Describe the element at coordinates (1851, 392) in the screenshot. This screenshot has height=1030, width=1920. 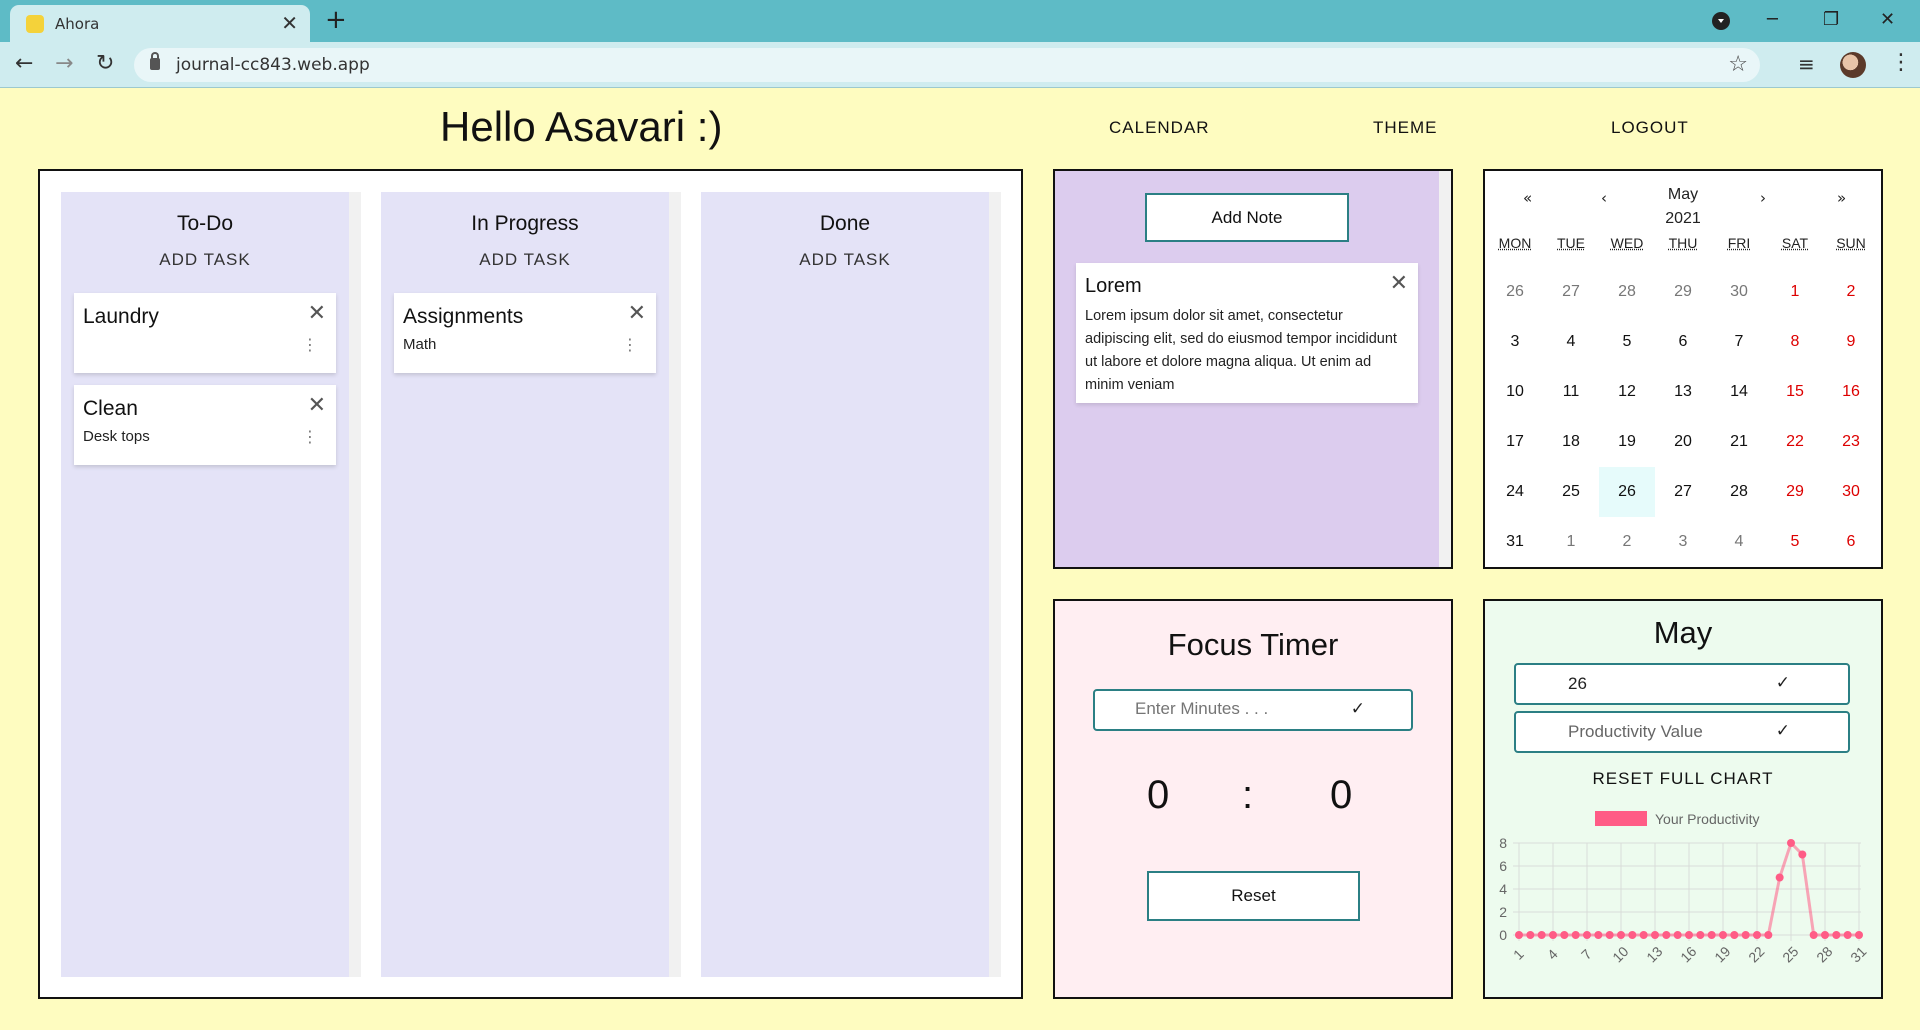
I see `calendar-day: 16` at that location.